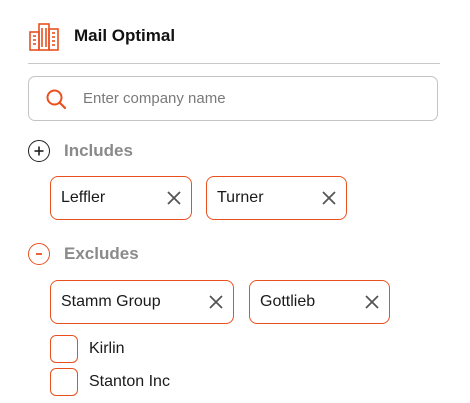  What do you see at coordinates (83, 197) in the screenshot?
I see `chip-label: Leffler` at bounding box center [83, 197].